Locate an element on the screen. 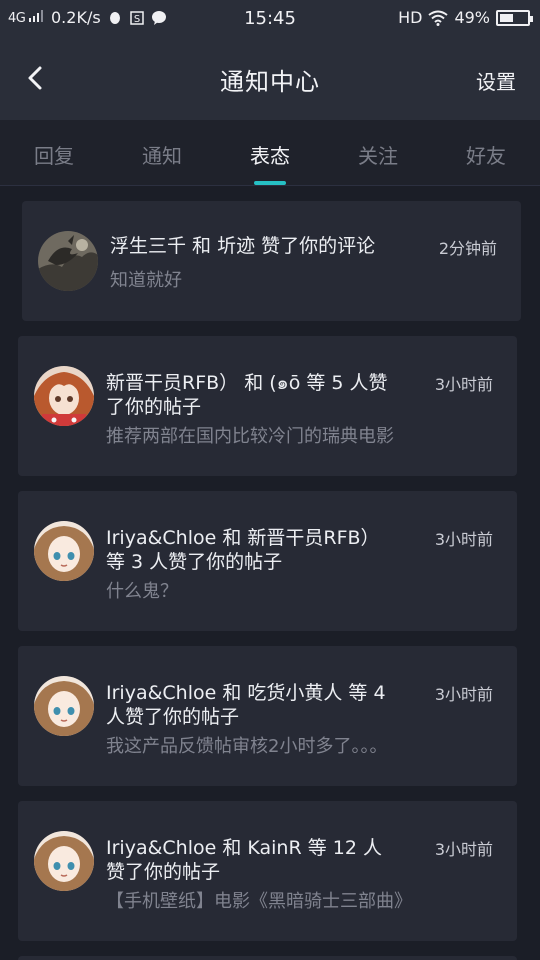 The image size is (540, 960). active-tab-indicator is located at coordinates (270, 183).